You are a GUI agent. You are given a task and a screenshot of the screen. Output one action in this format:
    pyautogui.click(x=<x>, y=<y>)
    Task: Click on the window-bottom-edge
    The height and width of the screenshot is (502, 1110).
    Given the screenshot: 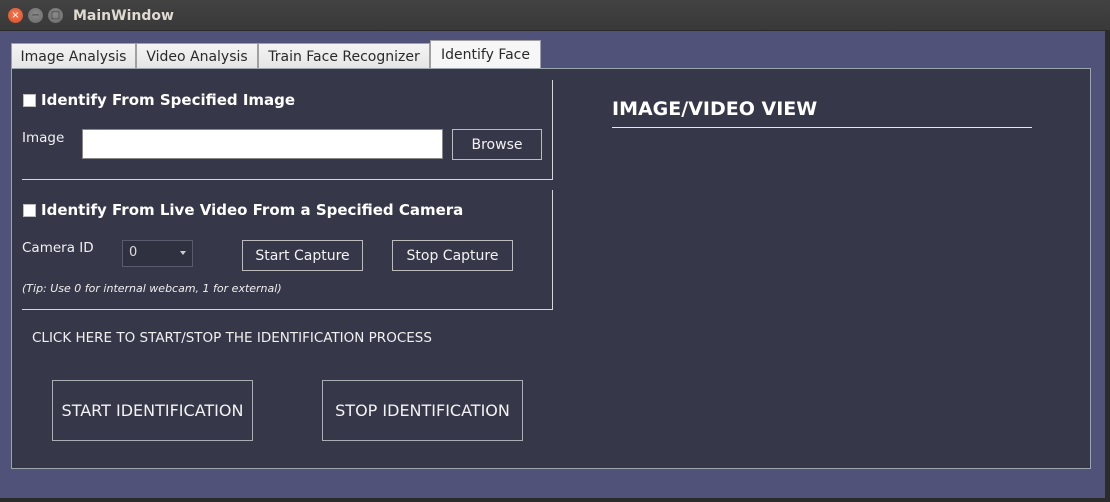 What is the action you would take?
    pyautogui.click(x=555, y=500)
    